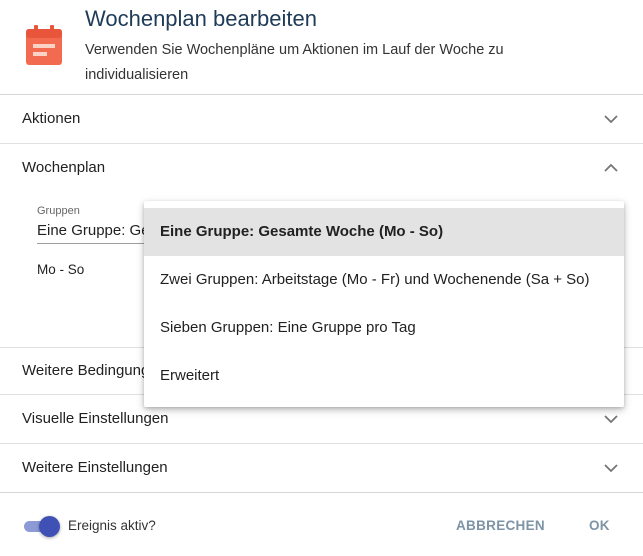 The image size is (643, 556). I want to click on dropdown-option: Sieben Gruppen: Eine Gruppe pro Tag, so click(384, 328).